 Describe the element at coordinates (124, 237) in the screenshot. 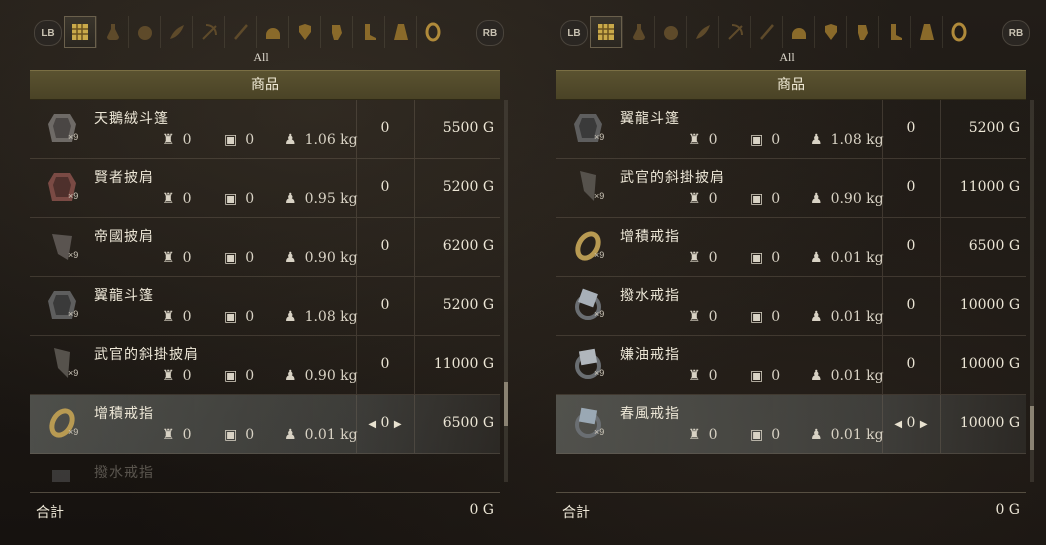

I see `item-name: 帝國披肩` at that location.